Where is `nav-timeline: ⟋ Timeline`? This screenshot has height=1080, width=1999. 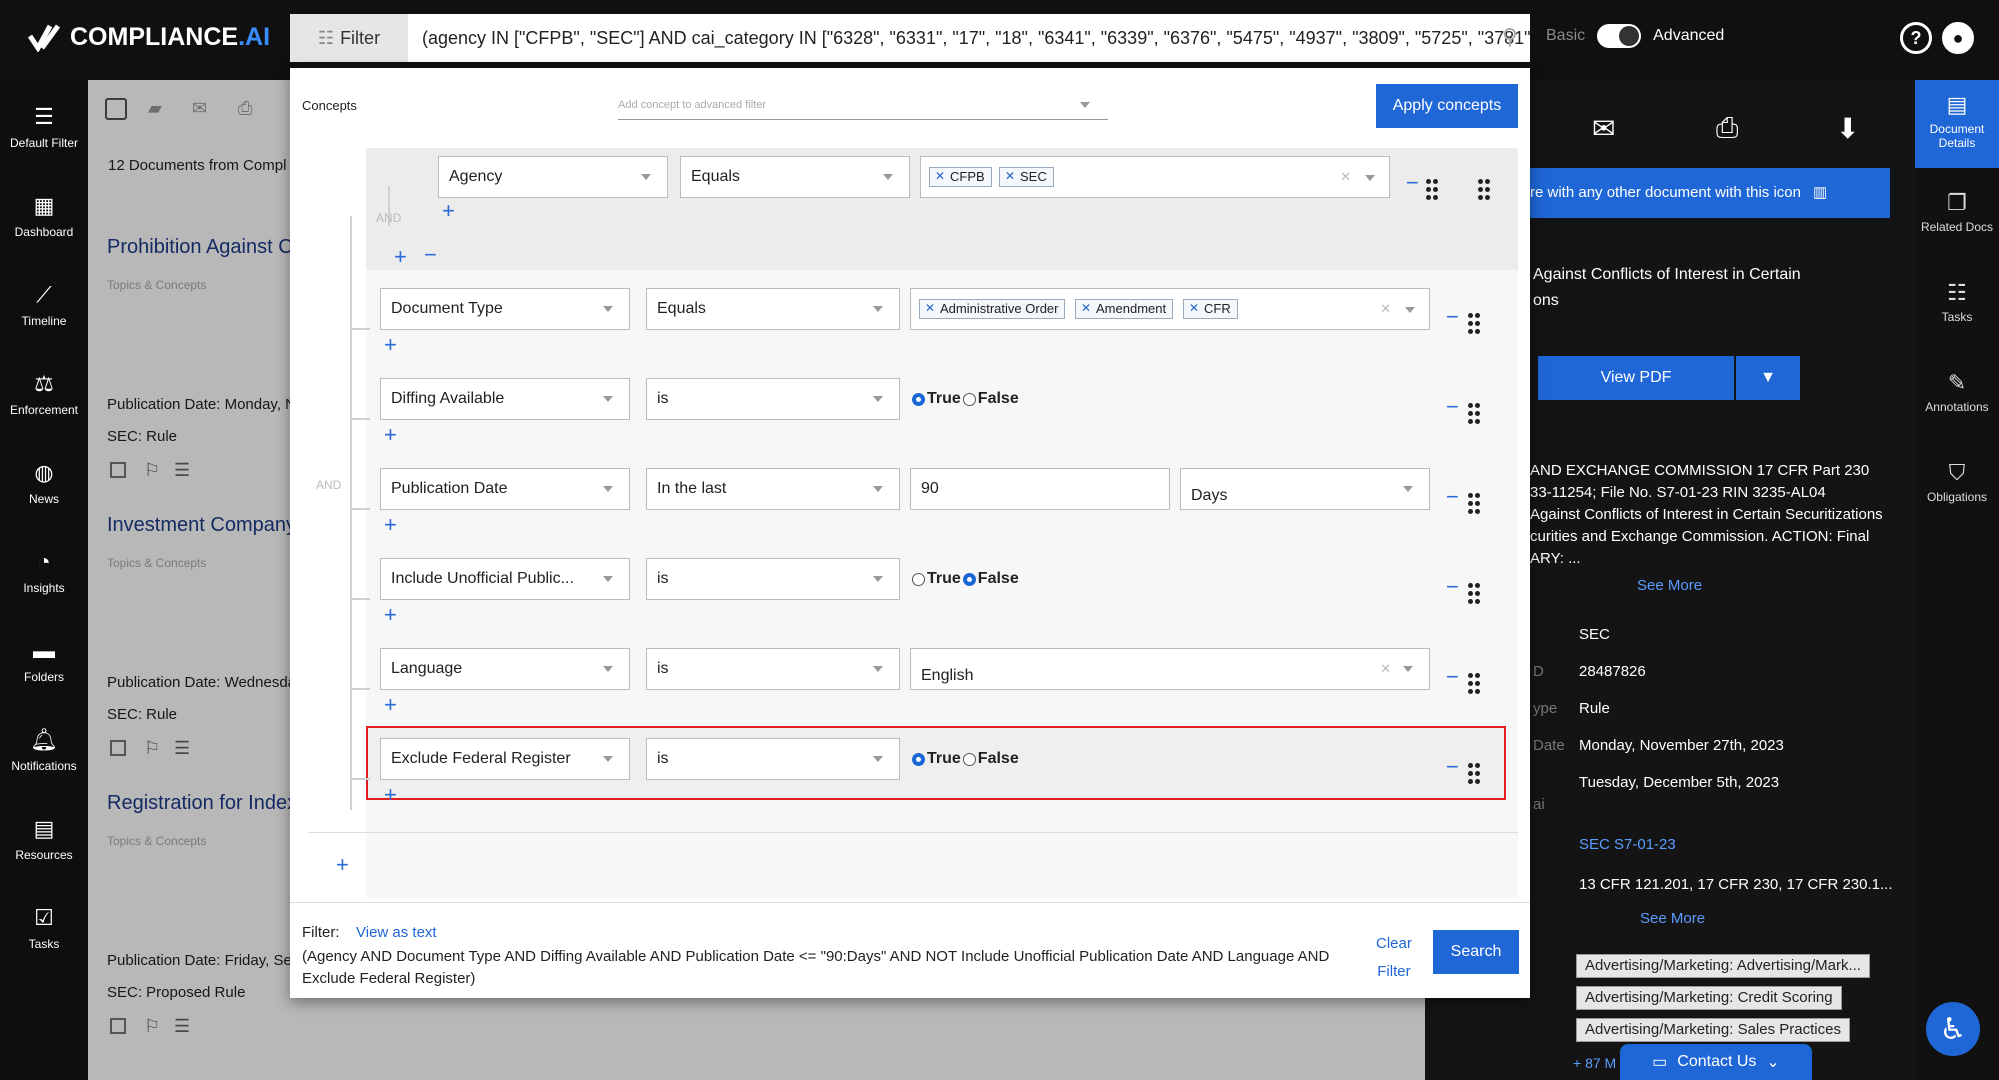
nav-timeline: ⟋ Timeline is located at coordinates (44, 305).